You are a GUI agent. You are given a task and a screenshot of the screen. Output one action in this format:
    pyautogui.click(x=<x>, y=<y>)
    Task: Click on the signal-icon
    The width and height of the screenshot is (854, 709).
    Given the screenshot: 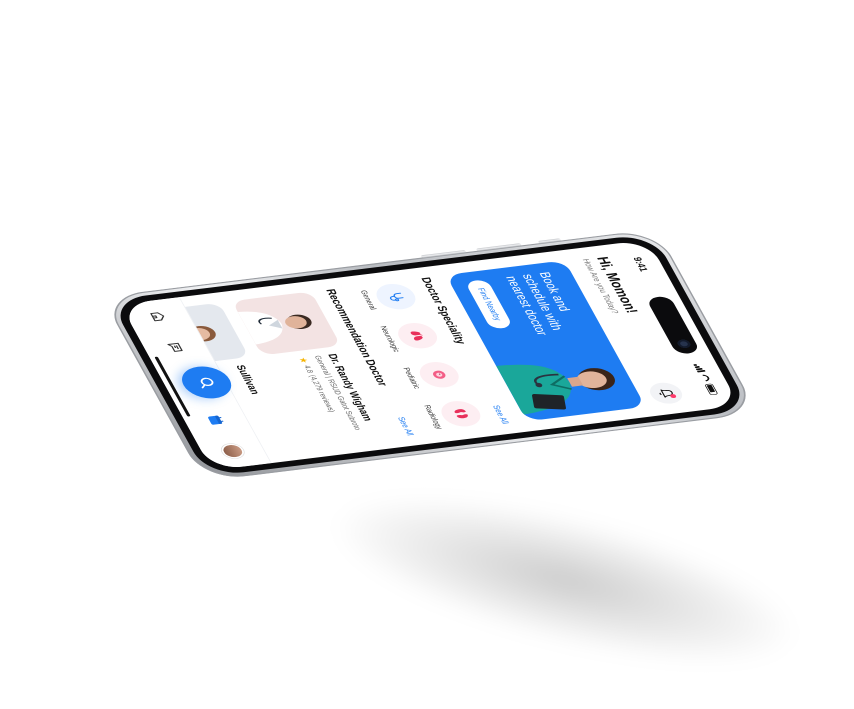 What is the action you would take?
    pyautogui.click(x=699, y=368)
    